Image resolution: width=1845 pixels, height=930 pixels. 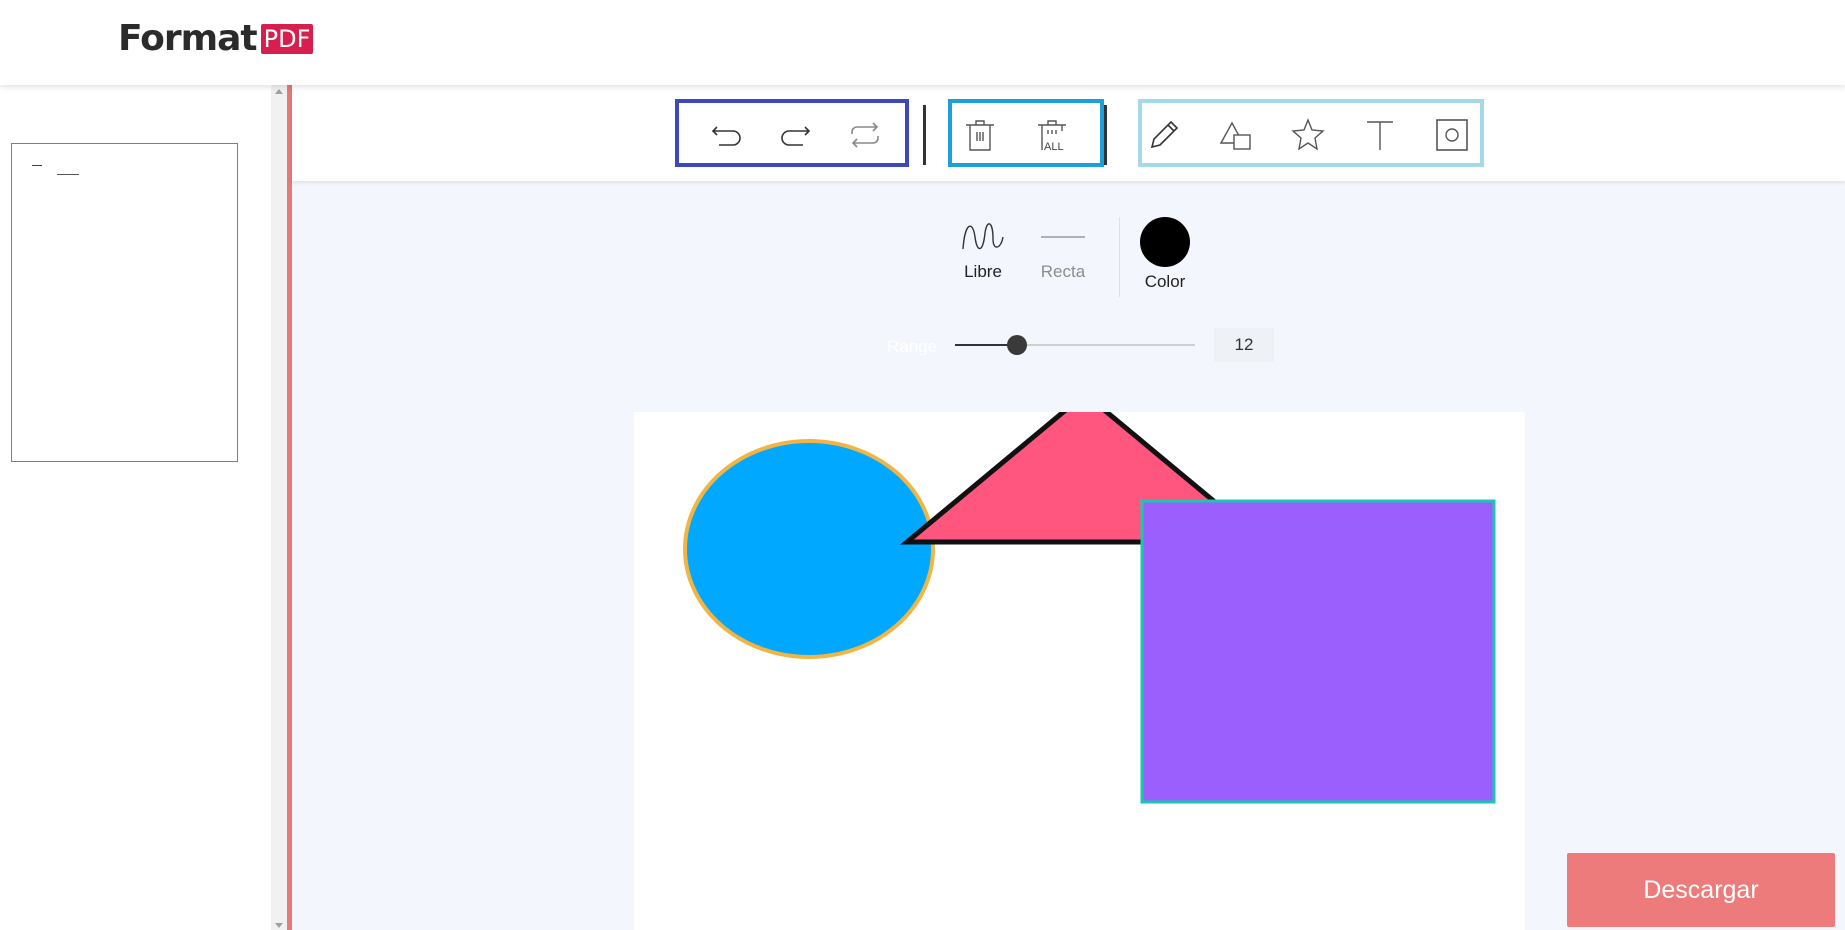 I want to click on pencil-icon, so click(x=1164, y=134).